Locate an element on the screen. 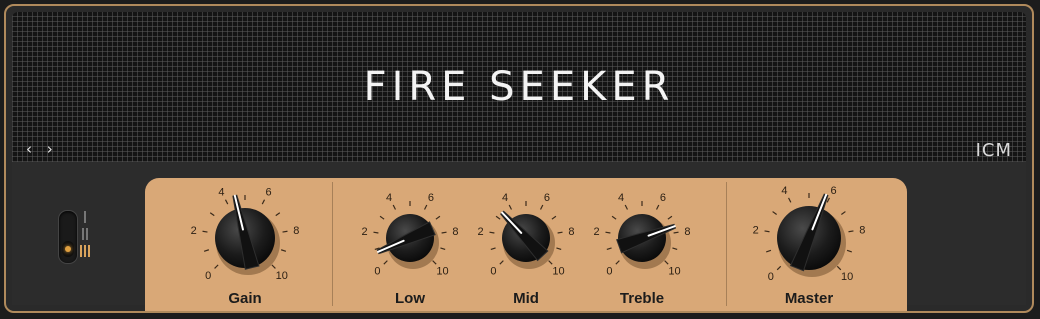 This screenshot has width=1040, height=319. master-label: Master is located at coordinates (809, 298).